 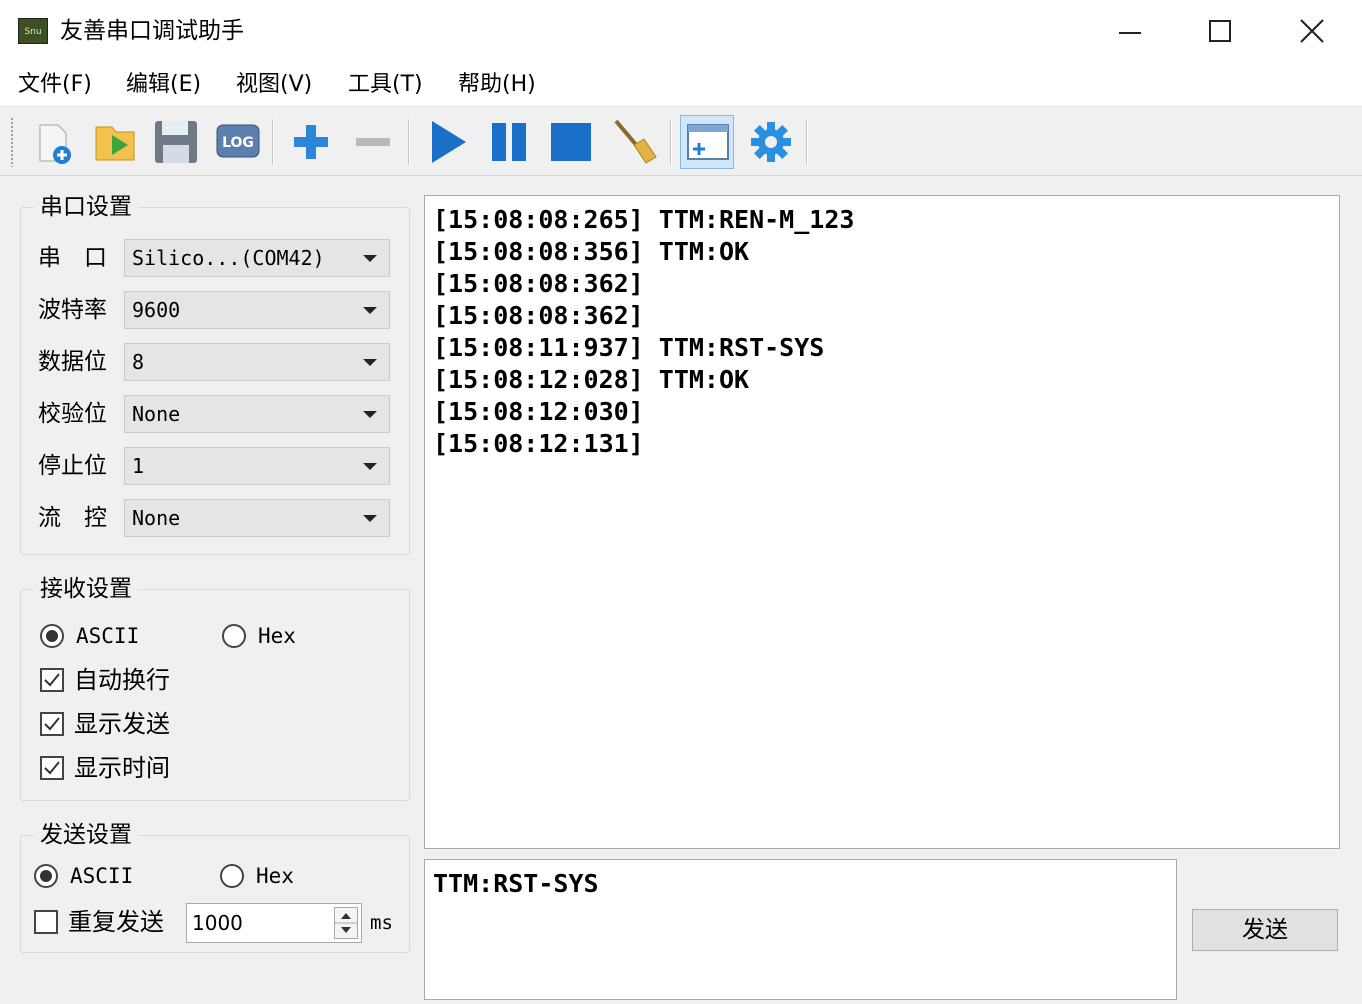 What do you see at coordinates (591, 379) in the screenshot?
I see `log-line: [15:08:12:028] TTM:OK` at bounding box center [591, 379].